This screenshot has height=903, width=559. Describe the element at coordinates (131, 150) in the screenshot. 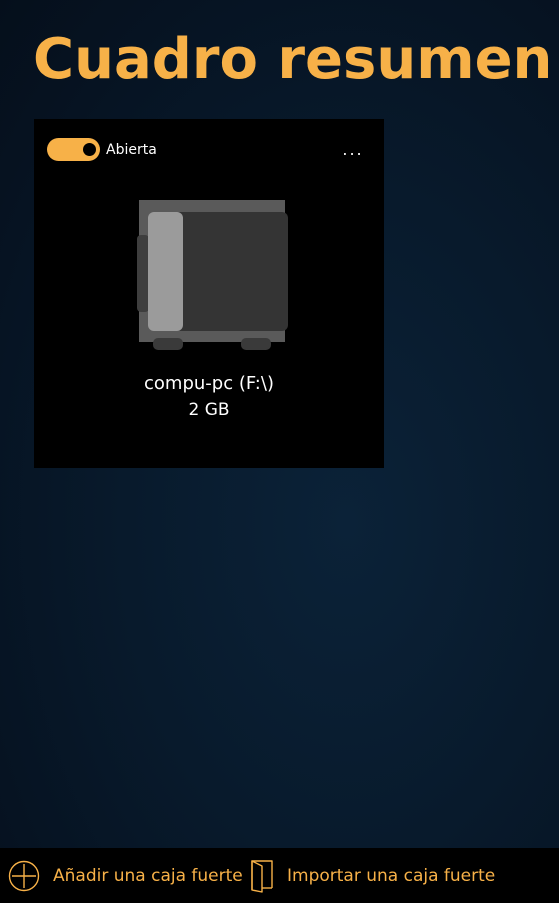

I see `toggle-label: Abierta` at that location.